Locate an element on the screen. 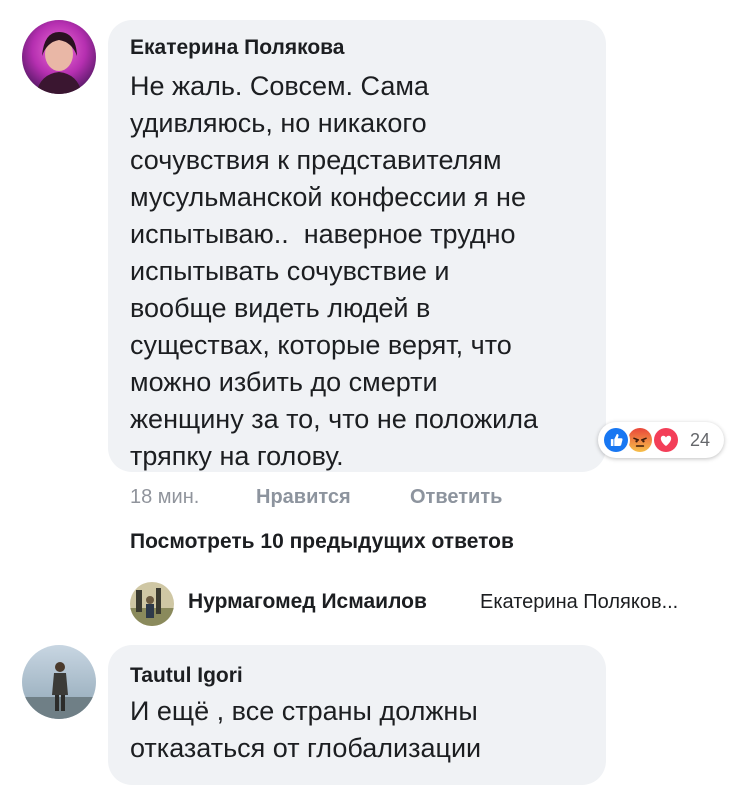 The image size is (750, 785). comment-actions: 18 мин. Нравится Ответить is located at coordinates (360, 499).